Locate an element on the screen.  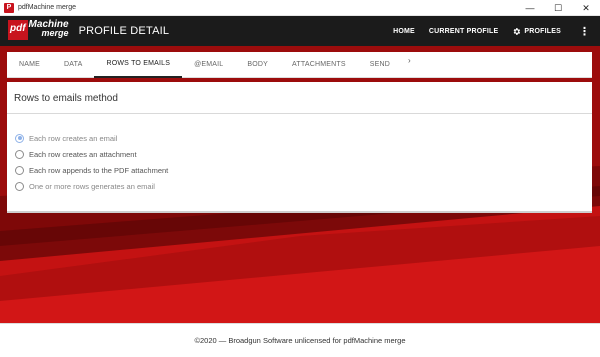
card-divider is located at coordinates (299, 113).